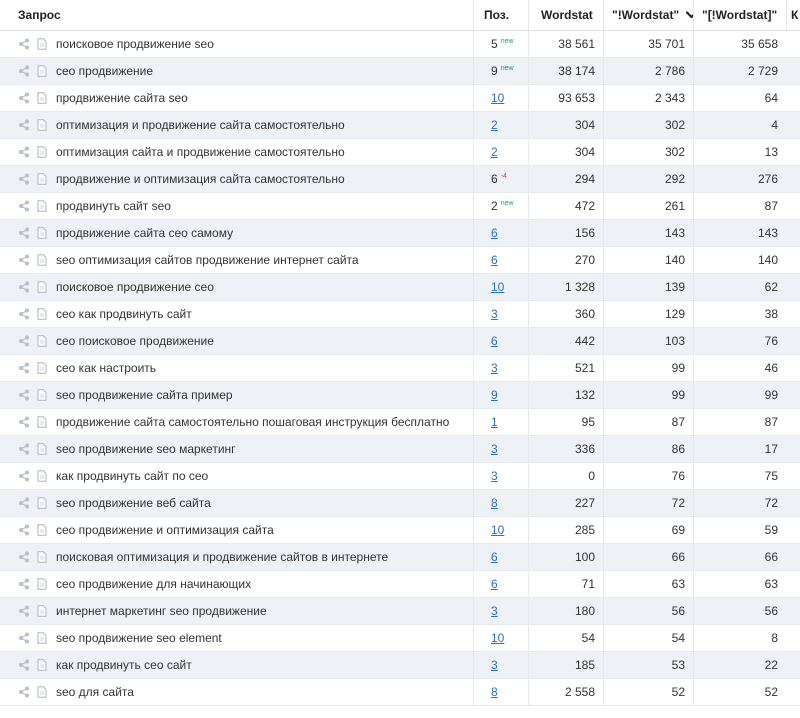  I want to click on table-row: seo продвижение seo element 10 54 54 8, so click(400, 638).